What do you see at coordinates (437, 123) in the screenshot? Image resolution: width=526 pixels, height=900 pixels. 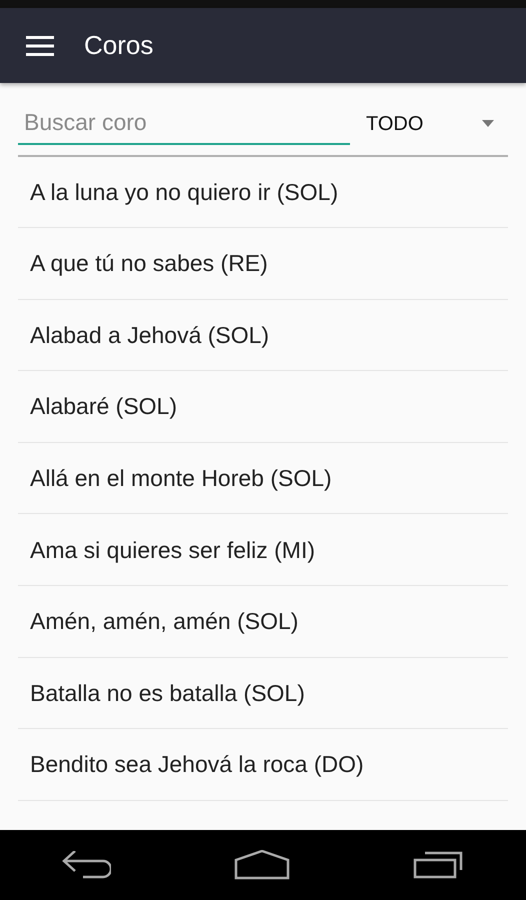 I see `filter-dropdown: TODO` at bounding box center [437, 123].